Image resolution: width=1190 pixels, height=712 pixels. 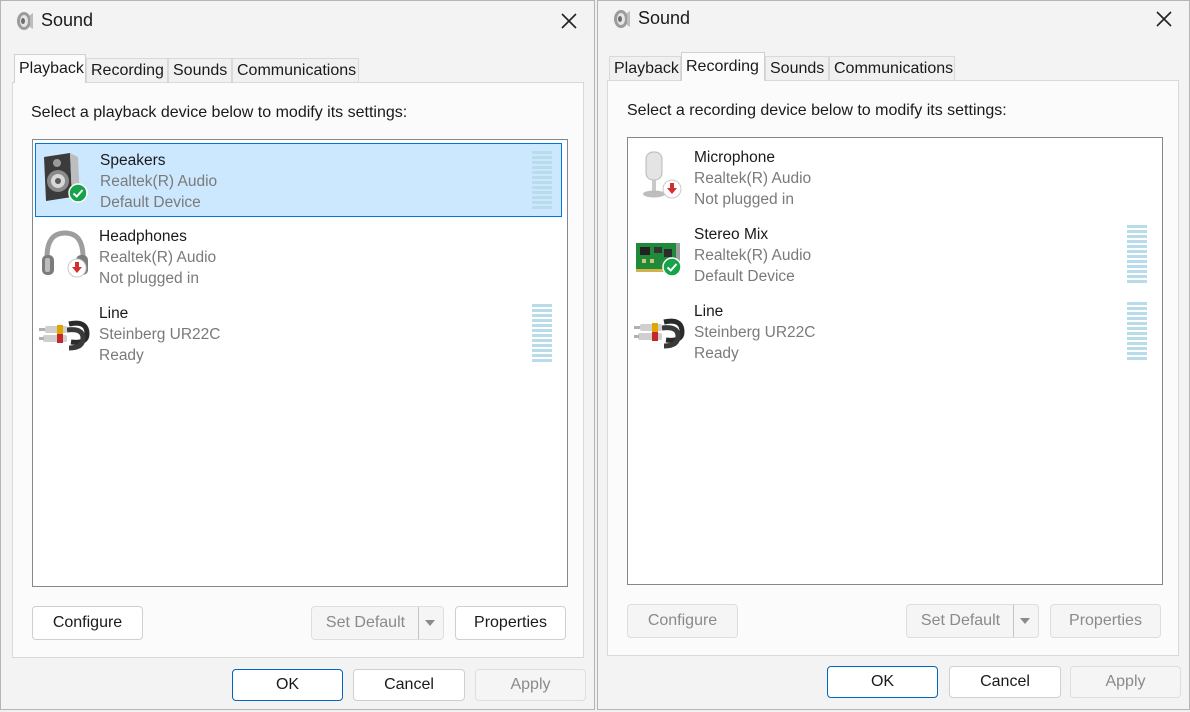 What do you see at coordinates (133, 160) in the screenshot?
I see `device-name: Speakers` at bounding box center [133, 160].